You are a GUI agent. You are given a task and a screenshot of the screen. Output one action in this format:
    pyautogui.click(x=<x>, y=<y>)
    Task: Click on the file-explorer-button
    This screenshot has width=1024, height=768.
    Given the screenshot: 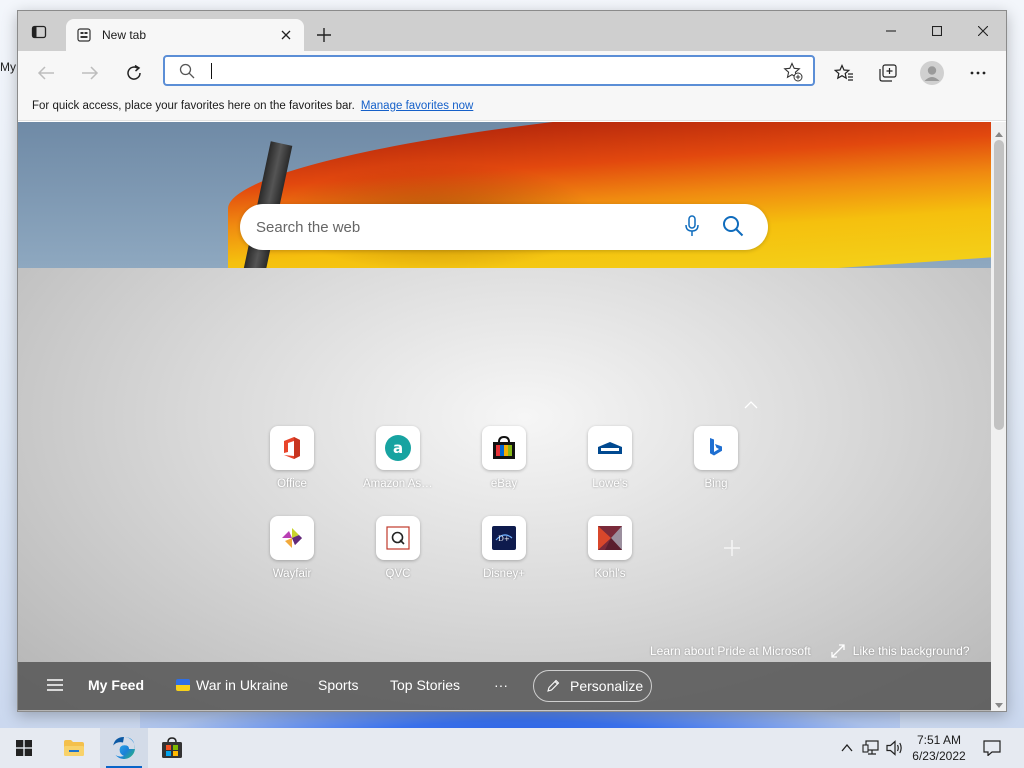 What is the action you would take?
    pyautogui.click(x=74, y=748)
    